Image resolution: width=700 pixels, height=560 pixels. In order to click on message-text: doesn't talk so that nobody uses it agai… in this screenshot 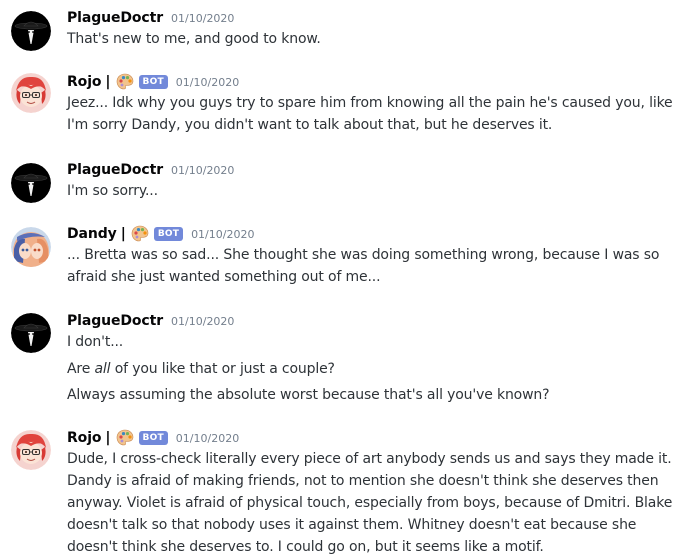, I will do `click(352, 525)`.